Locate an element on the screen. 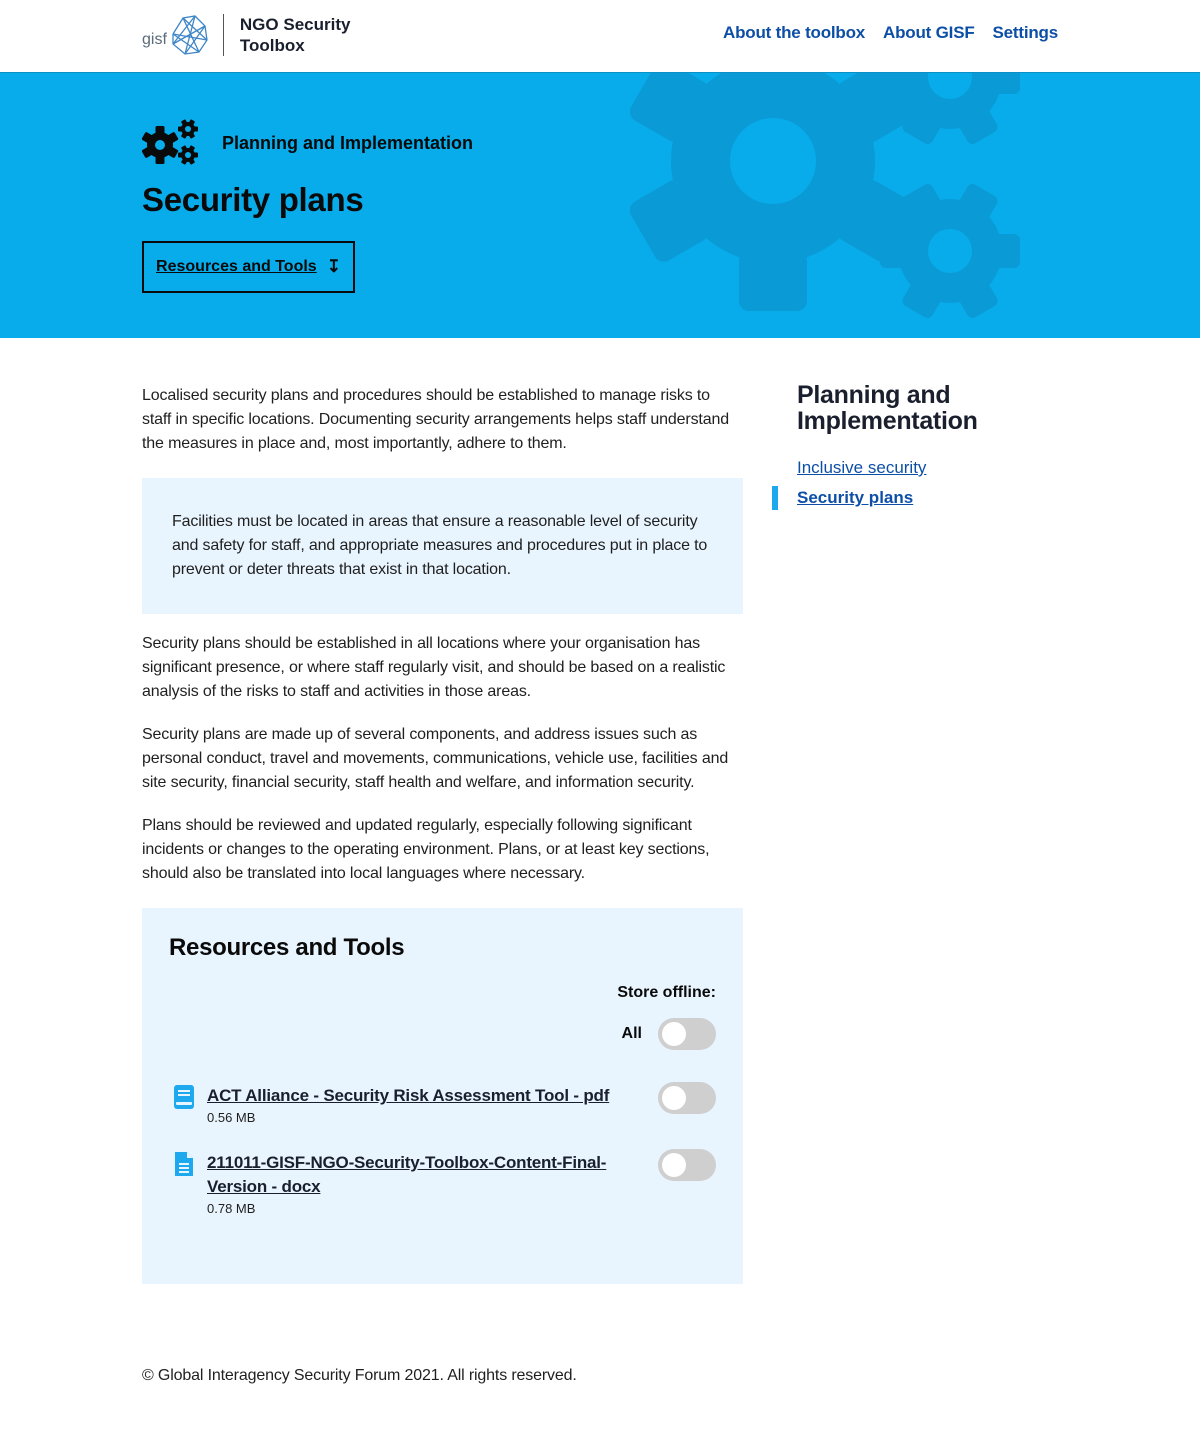 This screenshot has width=1200, height=1439. sidebar-item-security-plans: Security plans is located at coordinates (914, 498).